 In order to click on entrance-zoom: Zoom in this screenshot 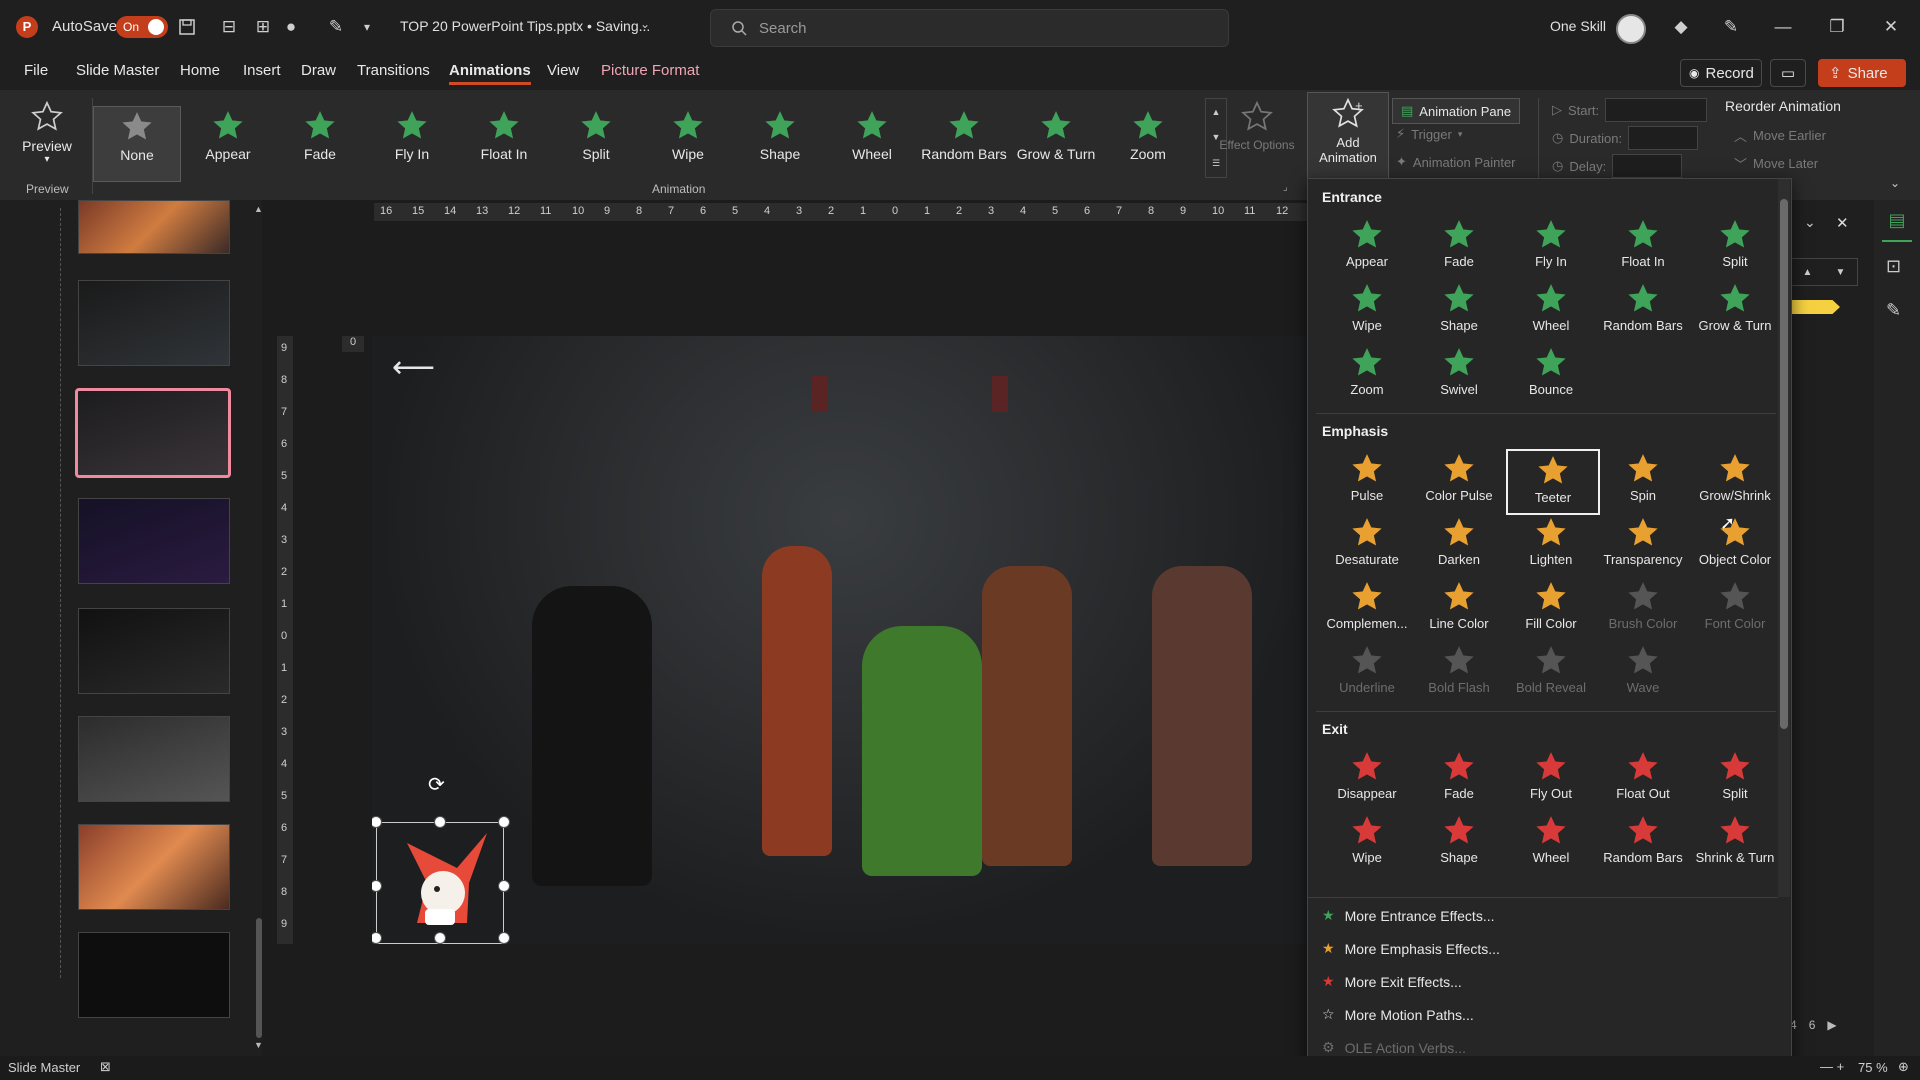, I will do `click(1367, 374)`.